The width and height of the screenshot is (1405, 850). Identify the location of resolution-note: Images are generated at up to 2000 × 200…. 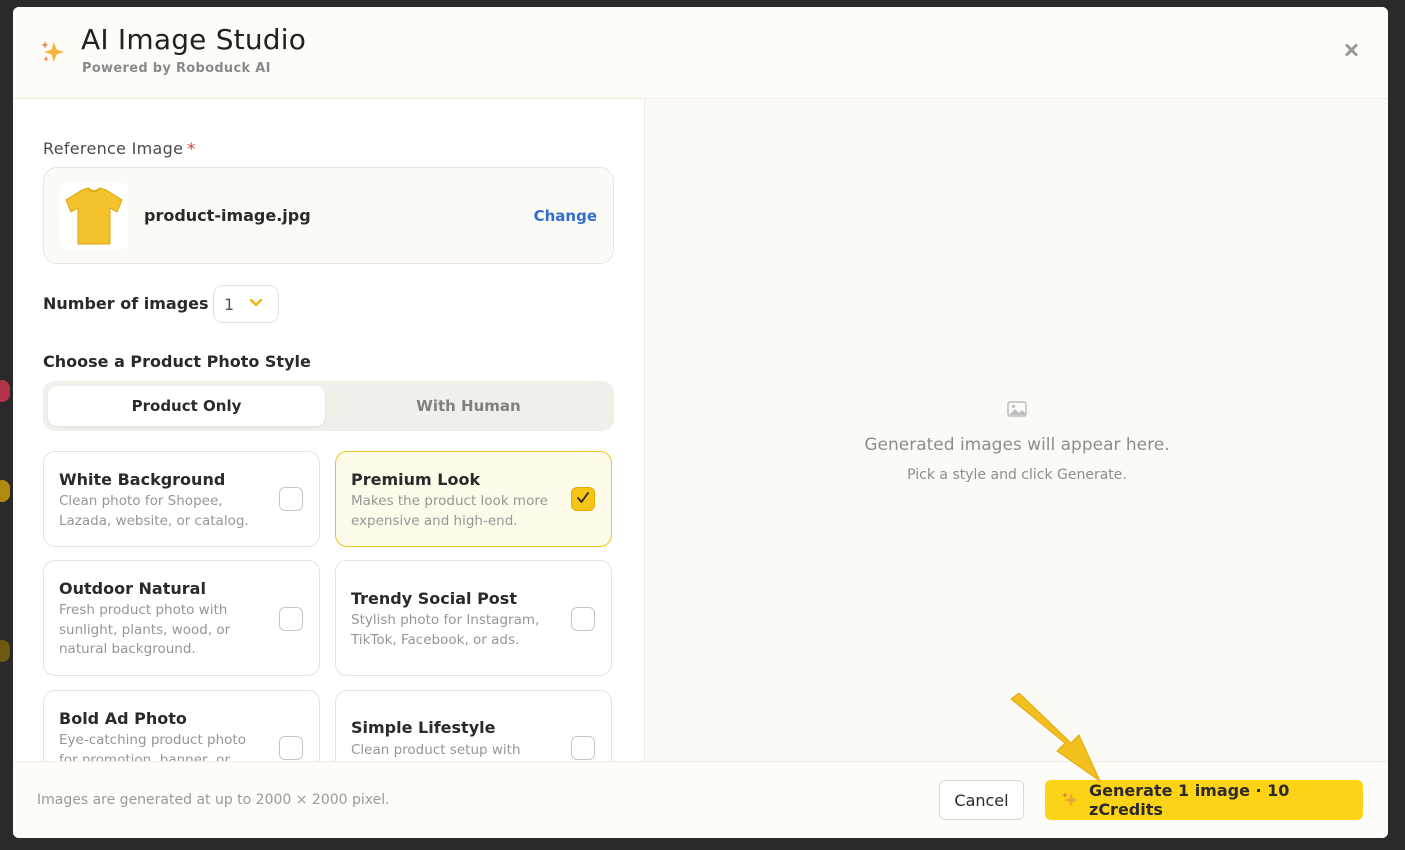
(213, 800).